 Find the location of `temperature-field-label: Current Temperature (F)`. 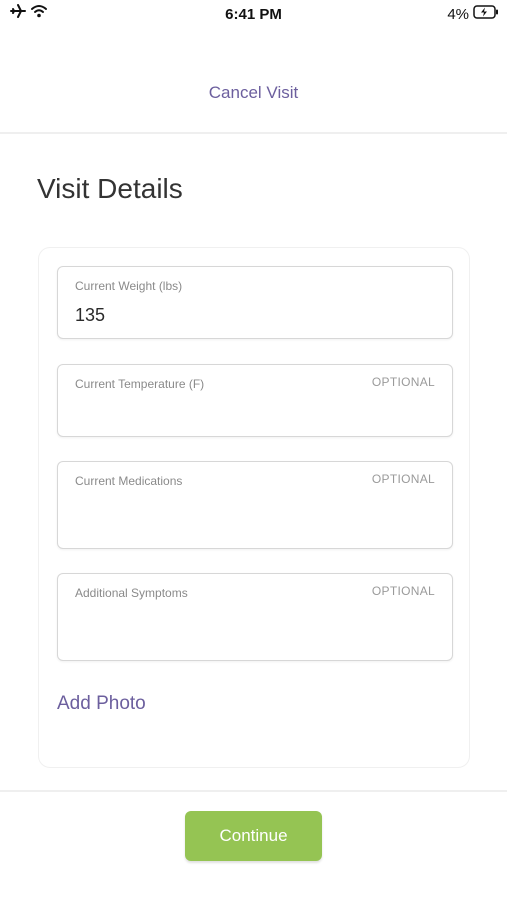

temperature-field-label: Current Temperature (F) is located at coordinates (140, 384).